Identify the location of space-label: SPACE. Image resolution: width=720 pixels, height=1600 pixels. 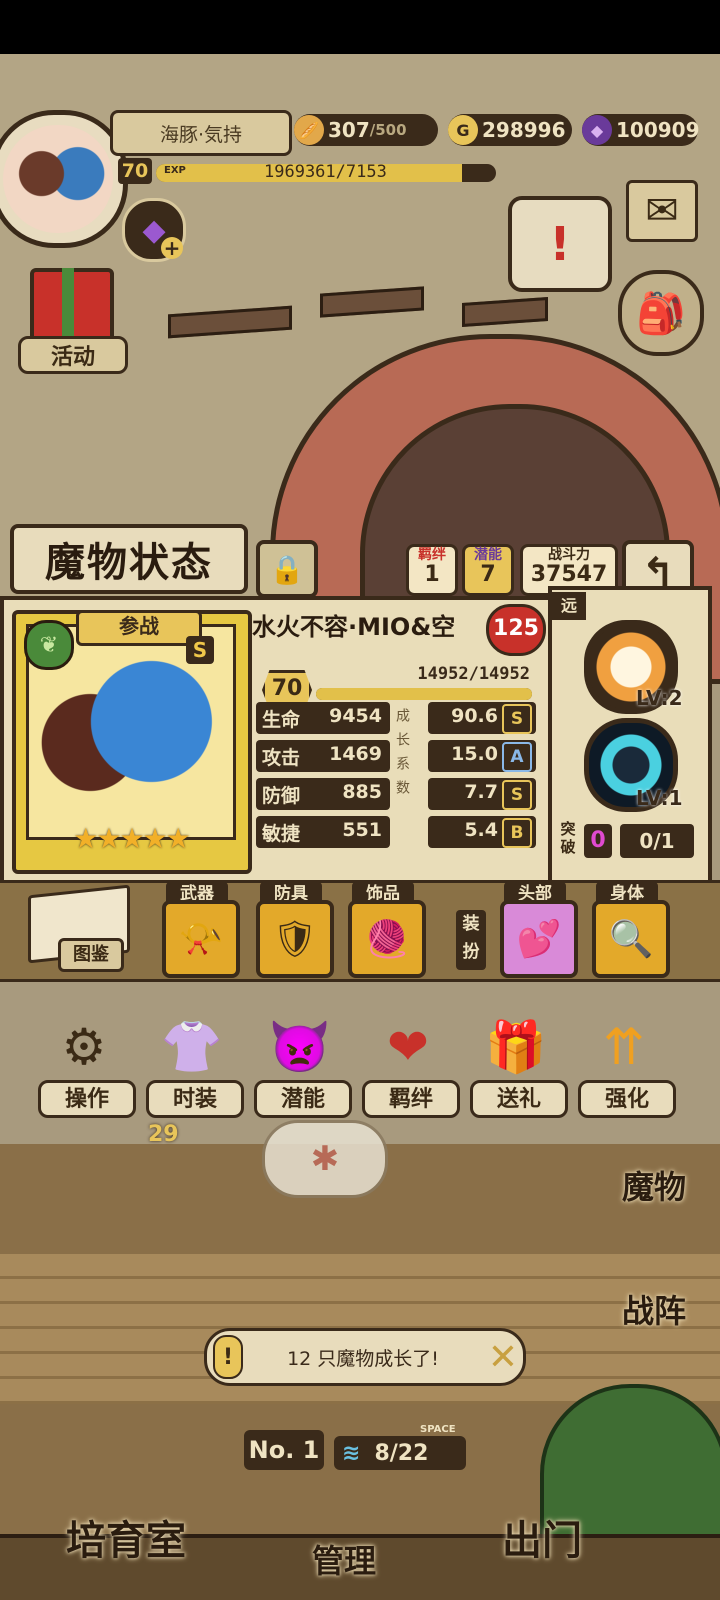
(438, 1429).